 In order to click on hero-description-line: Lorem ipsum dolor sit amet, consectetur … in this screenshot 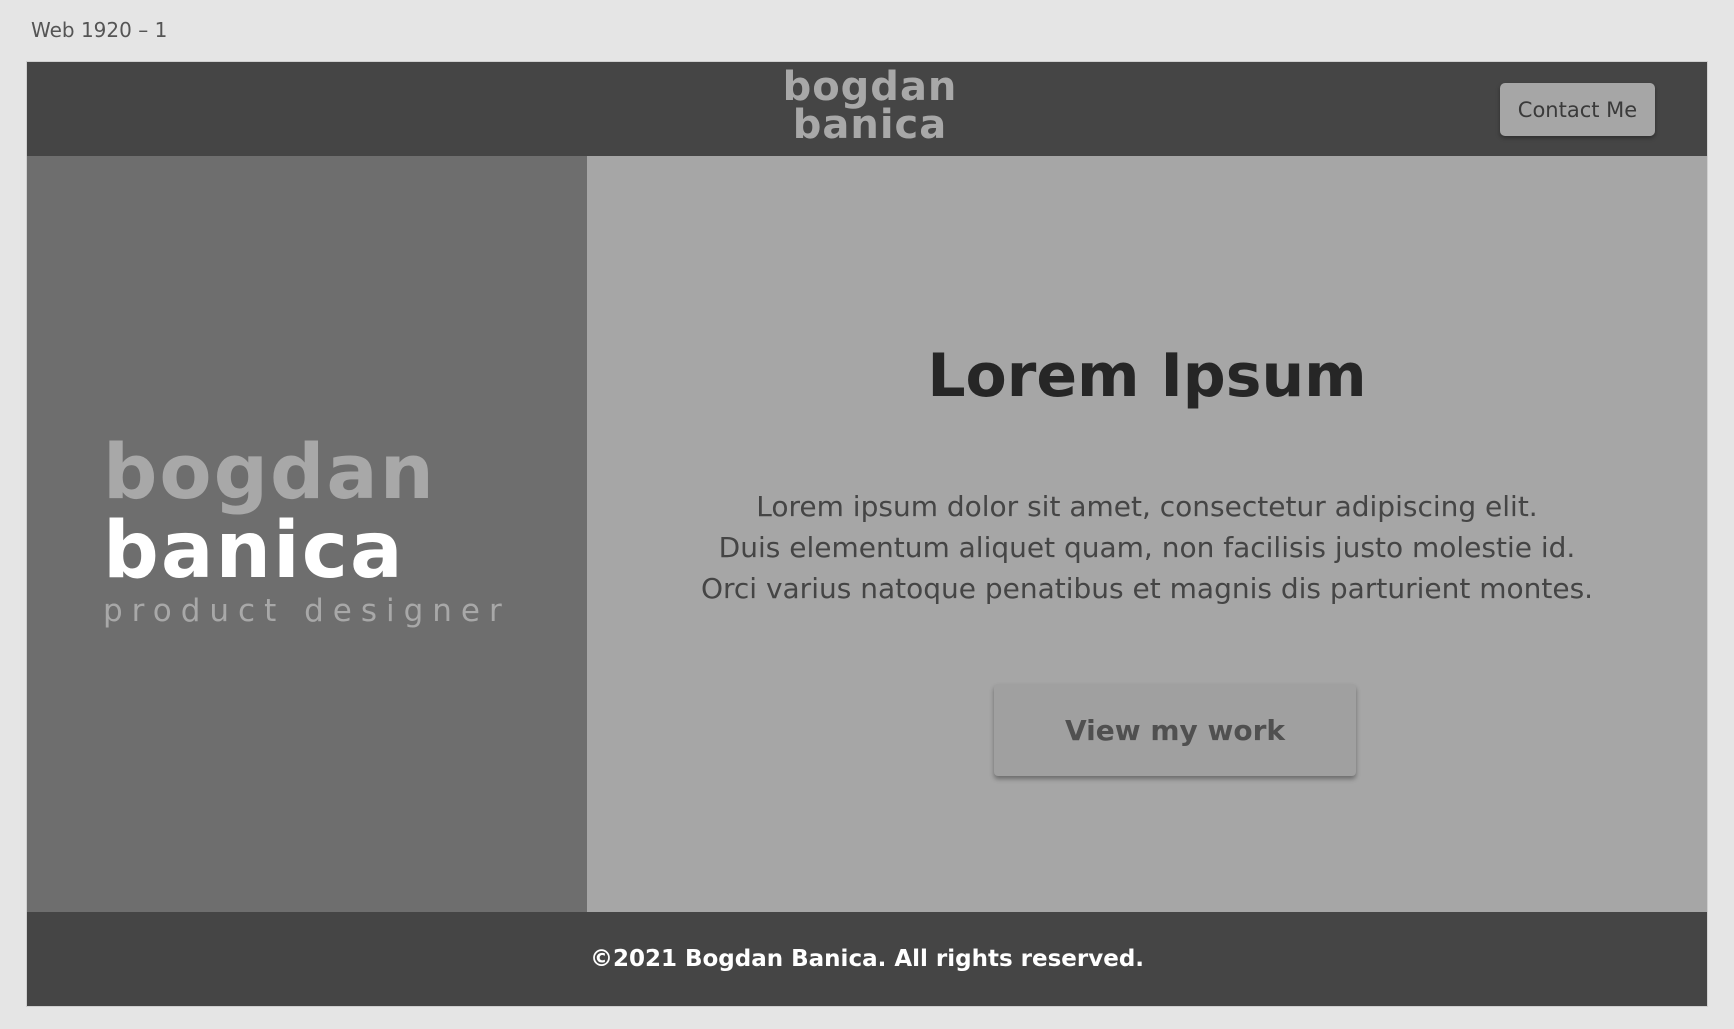, I will do `click(1147, 506)`.